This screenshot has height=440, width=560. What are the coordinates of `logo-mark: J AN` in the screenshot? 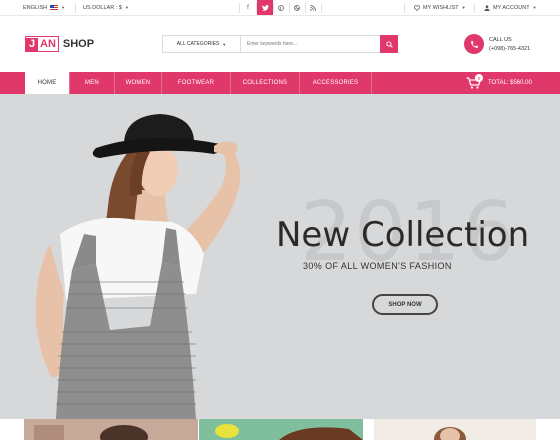 It's located at (42, 44).